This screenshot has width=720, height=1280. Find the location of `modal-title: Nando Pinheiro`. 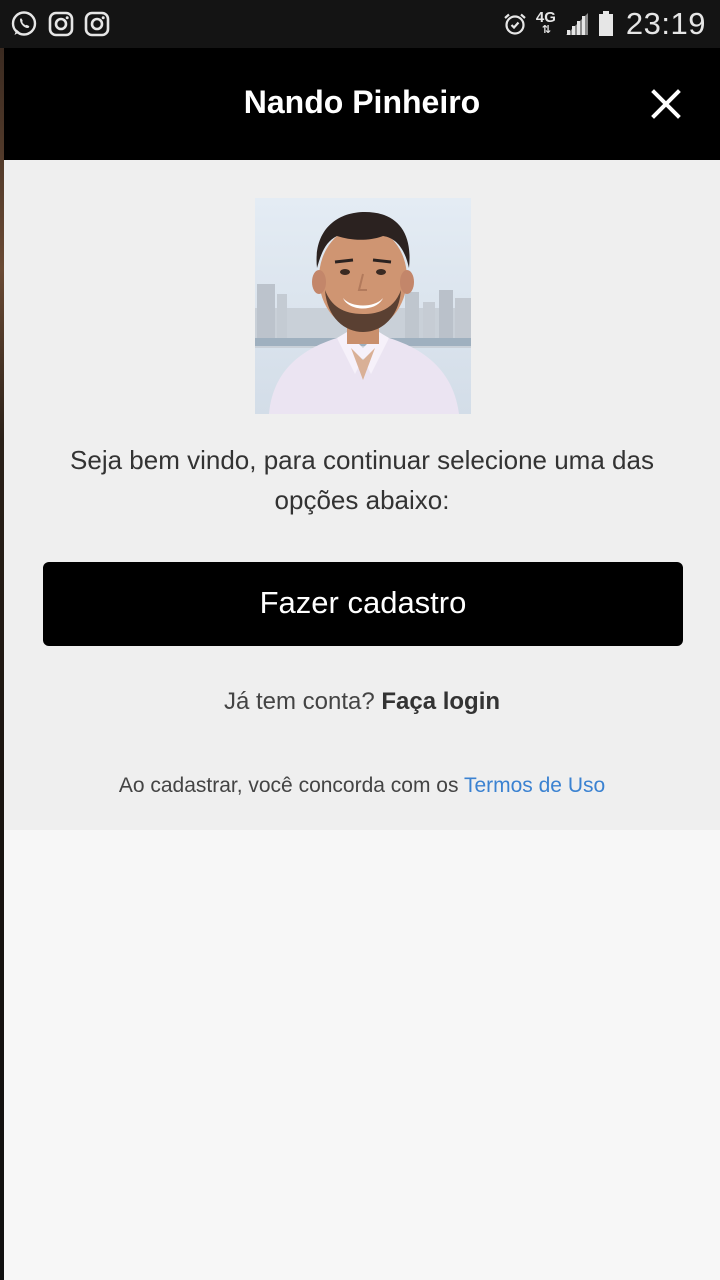

modal-title: Nando Pinheiro is located at coordinates (362, 102).